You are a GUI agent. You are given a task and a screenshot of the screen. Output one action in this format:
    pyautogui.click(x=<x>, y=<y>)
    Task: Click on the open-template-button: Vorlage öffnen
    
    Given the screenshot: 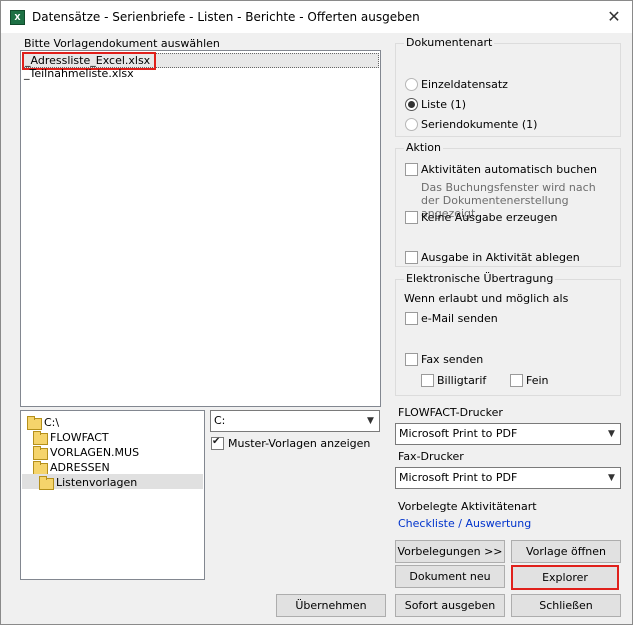 What is the action you would take?
    pyautogui.click(x=566, y=551)
    